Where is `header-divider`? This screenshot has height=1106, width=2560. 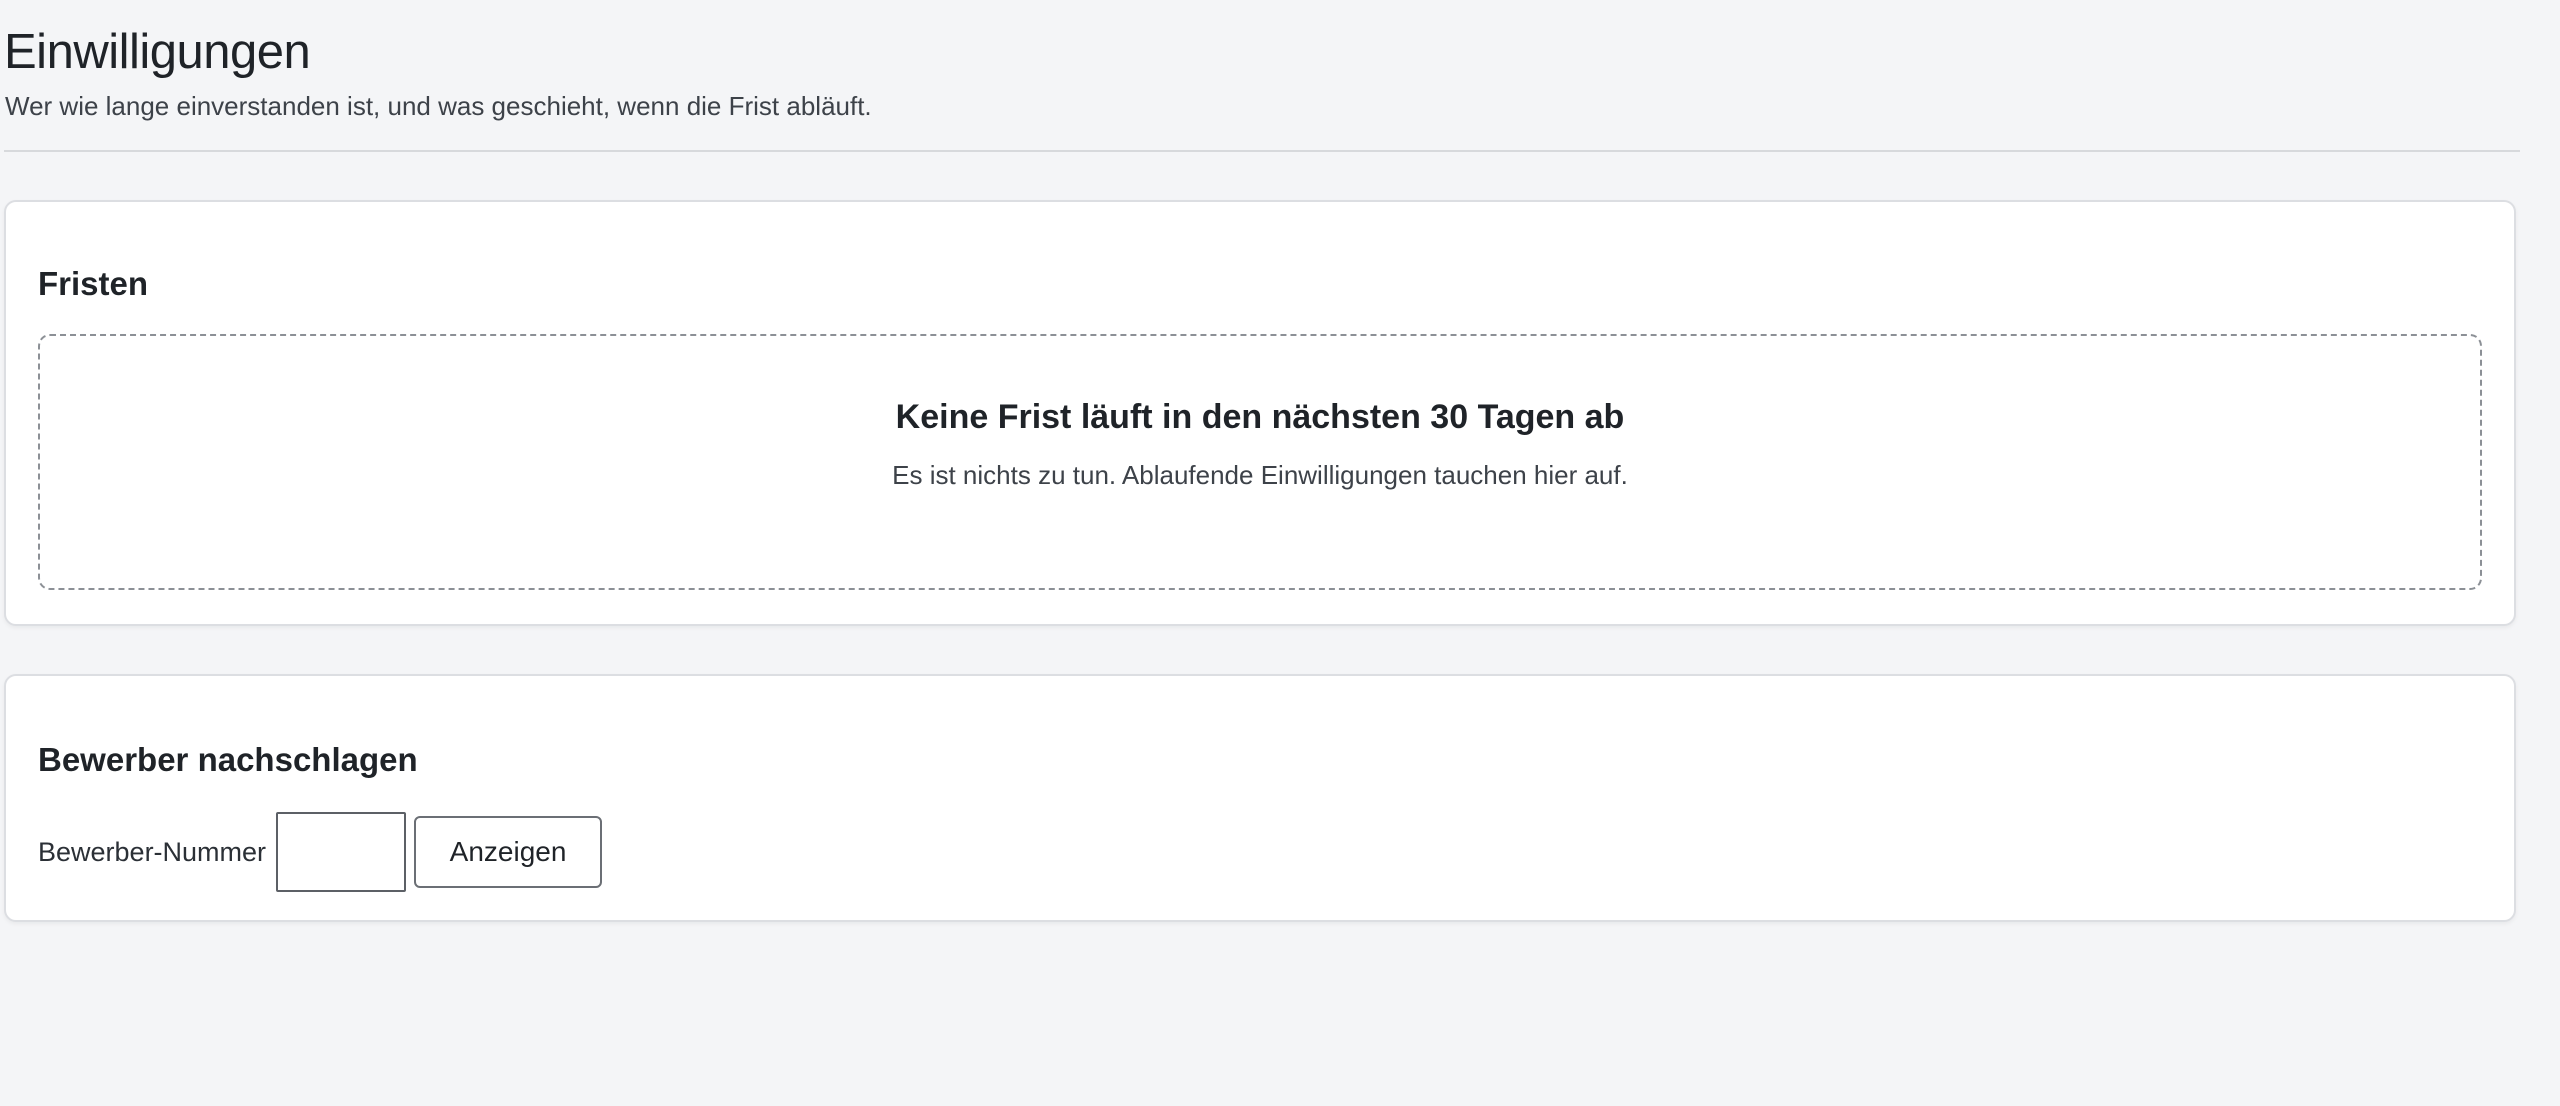
header-divider is located at coordinates (1262, 151).